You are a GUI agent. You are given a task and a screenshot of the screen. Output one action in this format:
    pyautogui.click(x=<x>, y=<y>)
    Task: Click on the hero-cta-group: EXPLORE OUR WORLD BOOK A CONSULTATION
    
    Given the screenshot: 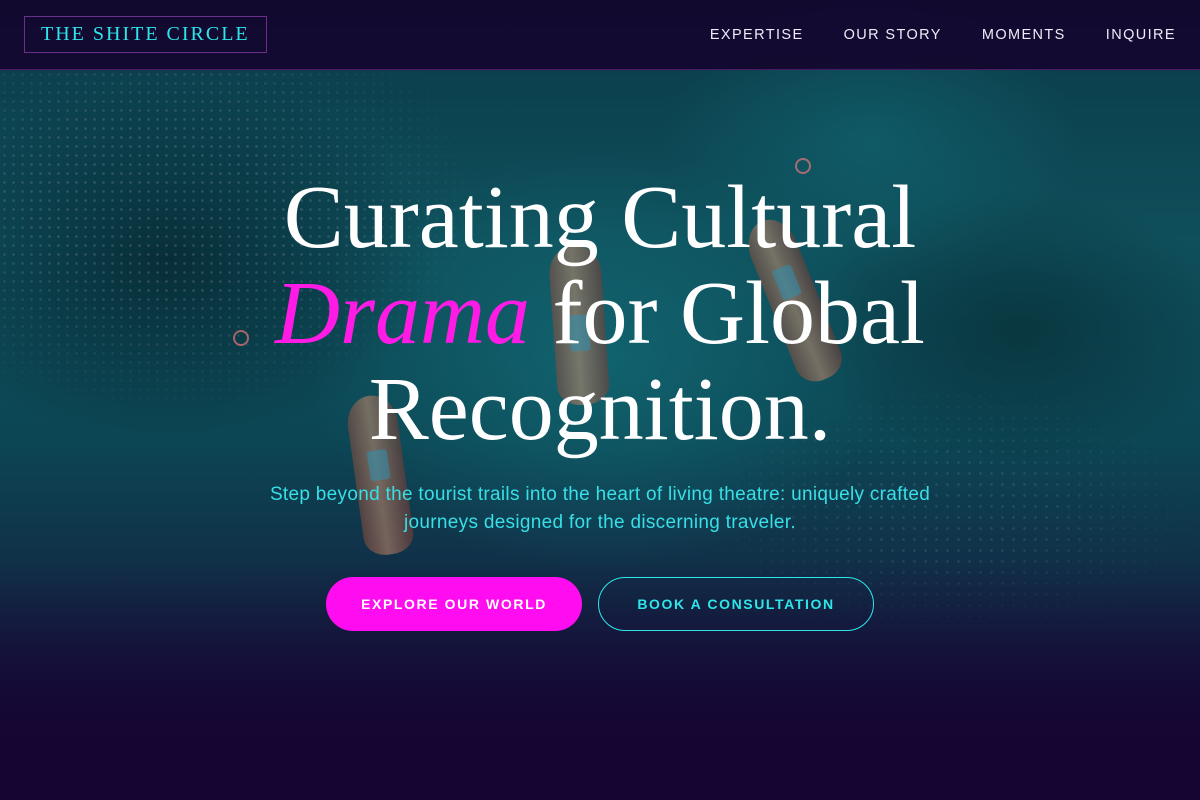 What is the action you would take?
    pyautogui.click(x=600, y=604)
    